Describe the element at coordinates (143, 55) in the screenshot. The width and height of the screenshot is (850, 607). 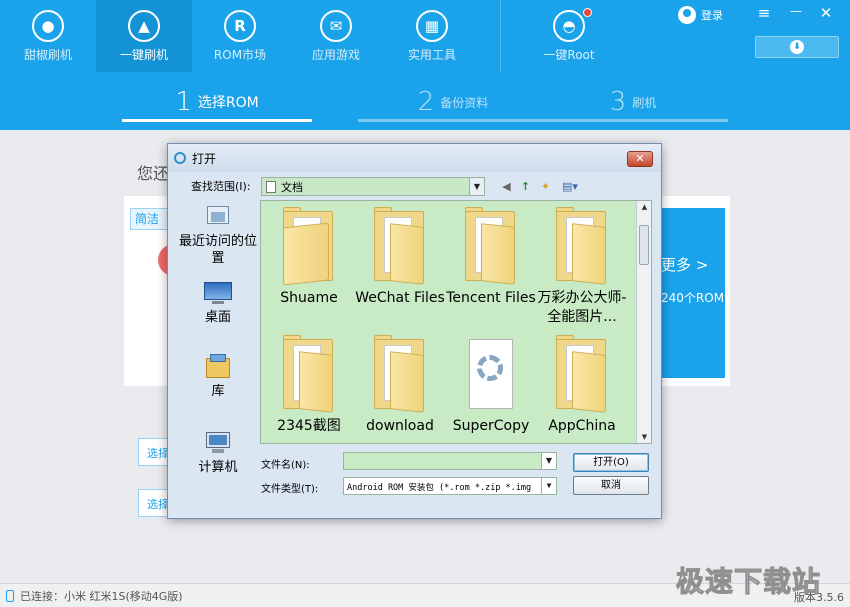
I see `nav-item-label: 一键刷机` at that location.